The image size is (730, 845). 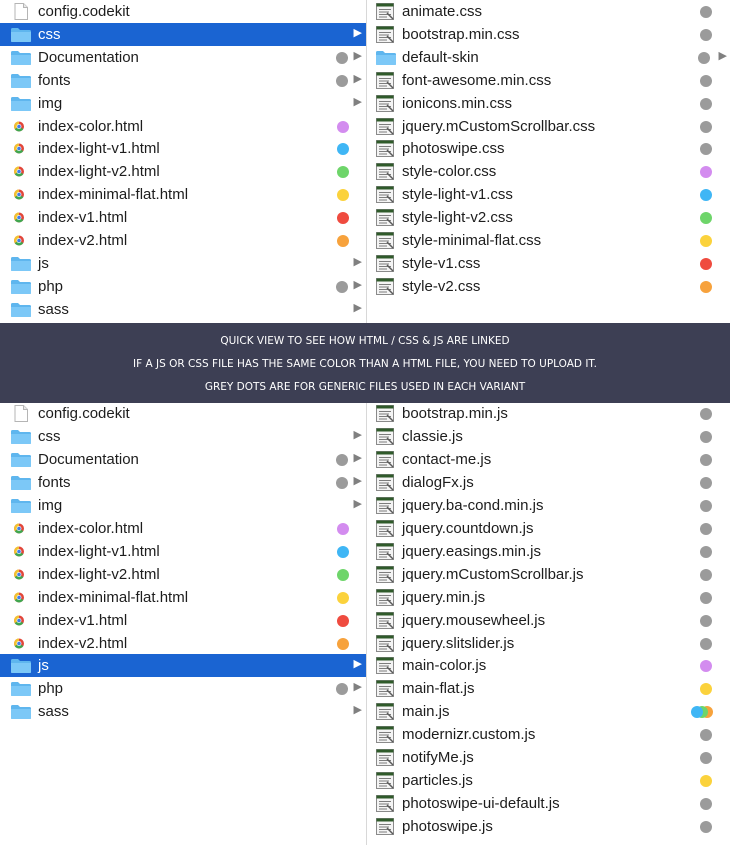 I want to click on file-row: particles.js, so click(x=548, y=780).